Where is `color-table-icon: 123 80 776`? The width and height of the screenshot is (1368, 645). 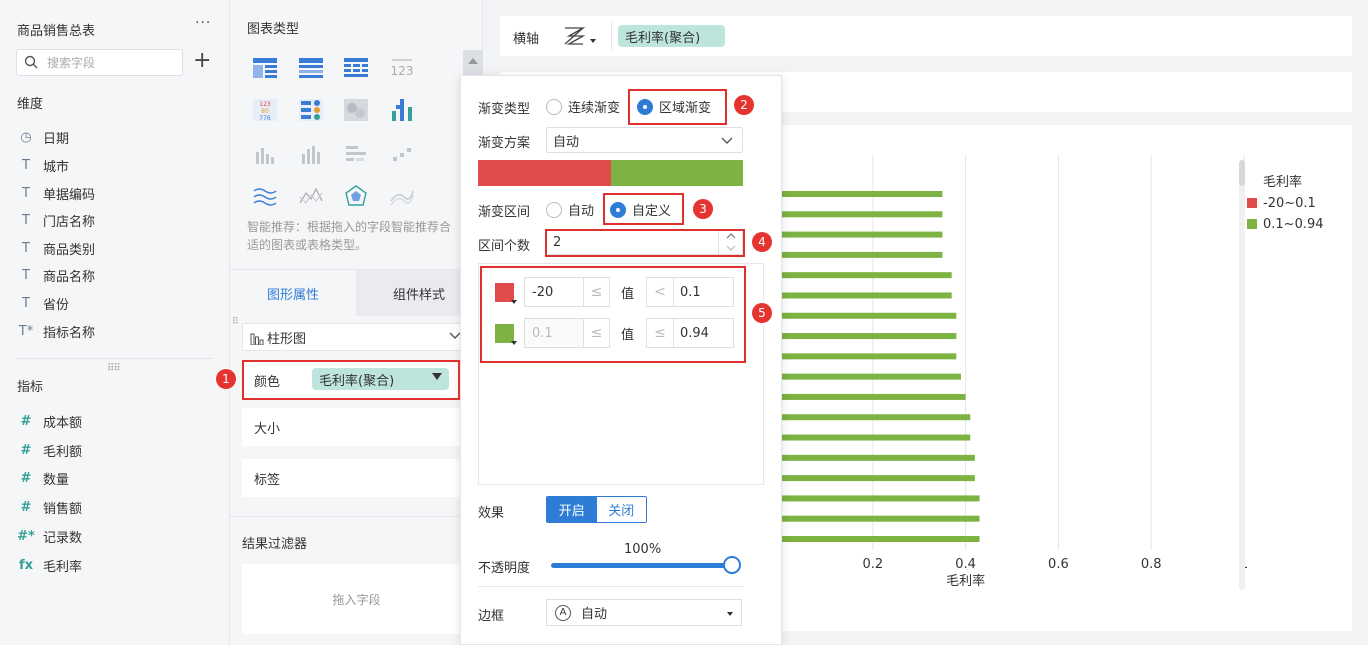
color-table-icon: 123 80 776 is located at coordinates (265, 110).